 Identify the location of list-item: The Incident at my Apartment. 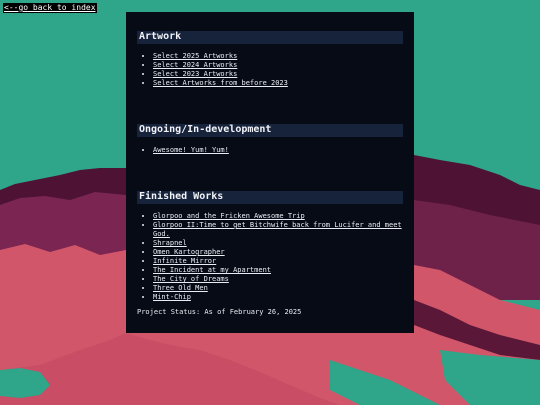
(278, 270).